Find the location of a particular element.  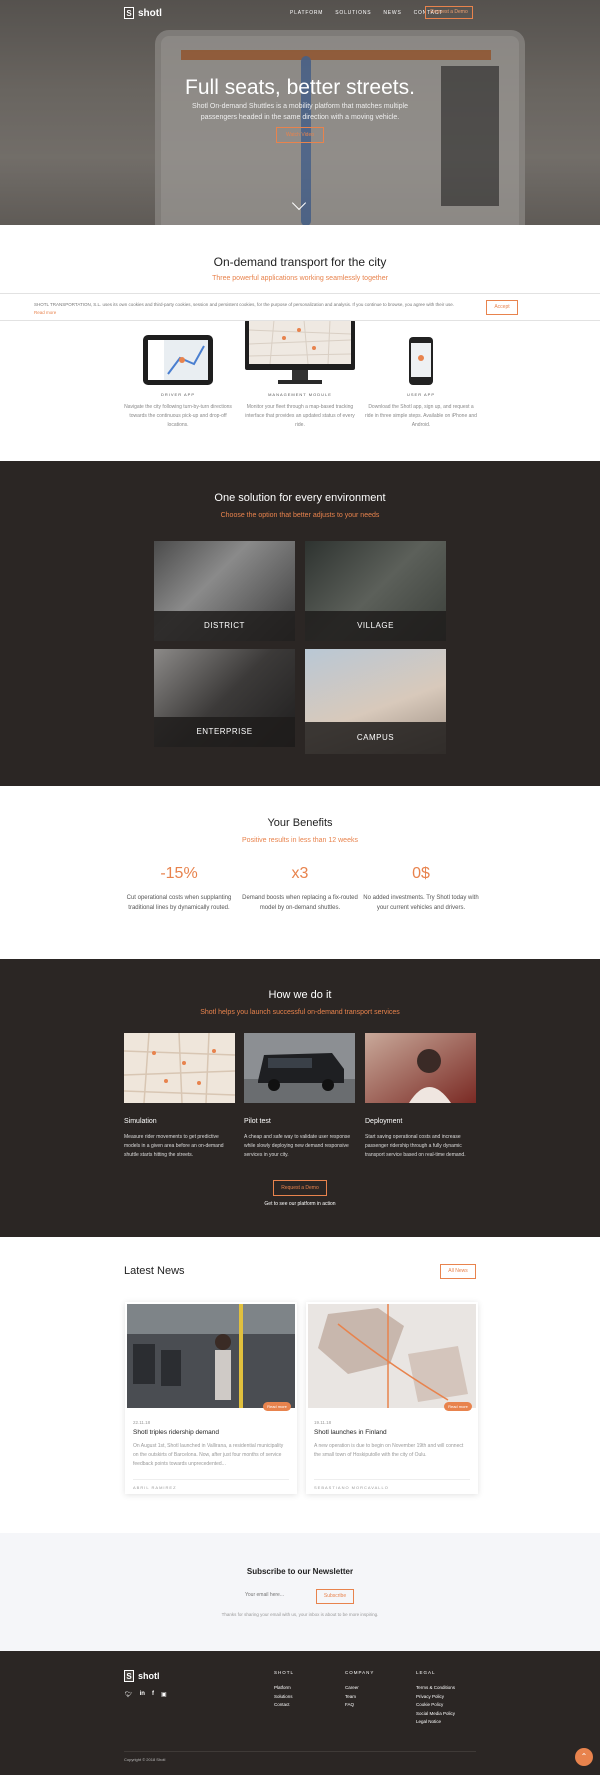

footer-col-shotl: SHOTL Platform Solutions Contact is located at coordinates (284, 1690).